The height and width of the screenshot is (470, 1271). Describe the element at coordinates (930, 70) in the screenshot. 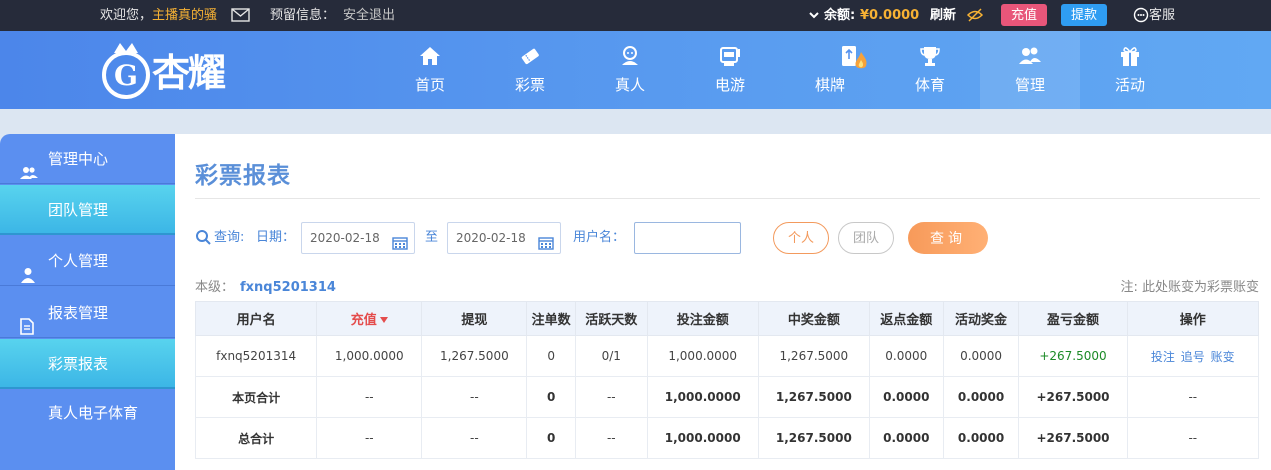

I see `nav-sports: 体育` at that location.